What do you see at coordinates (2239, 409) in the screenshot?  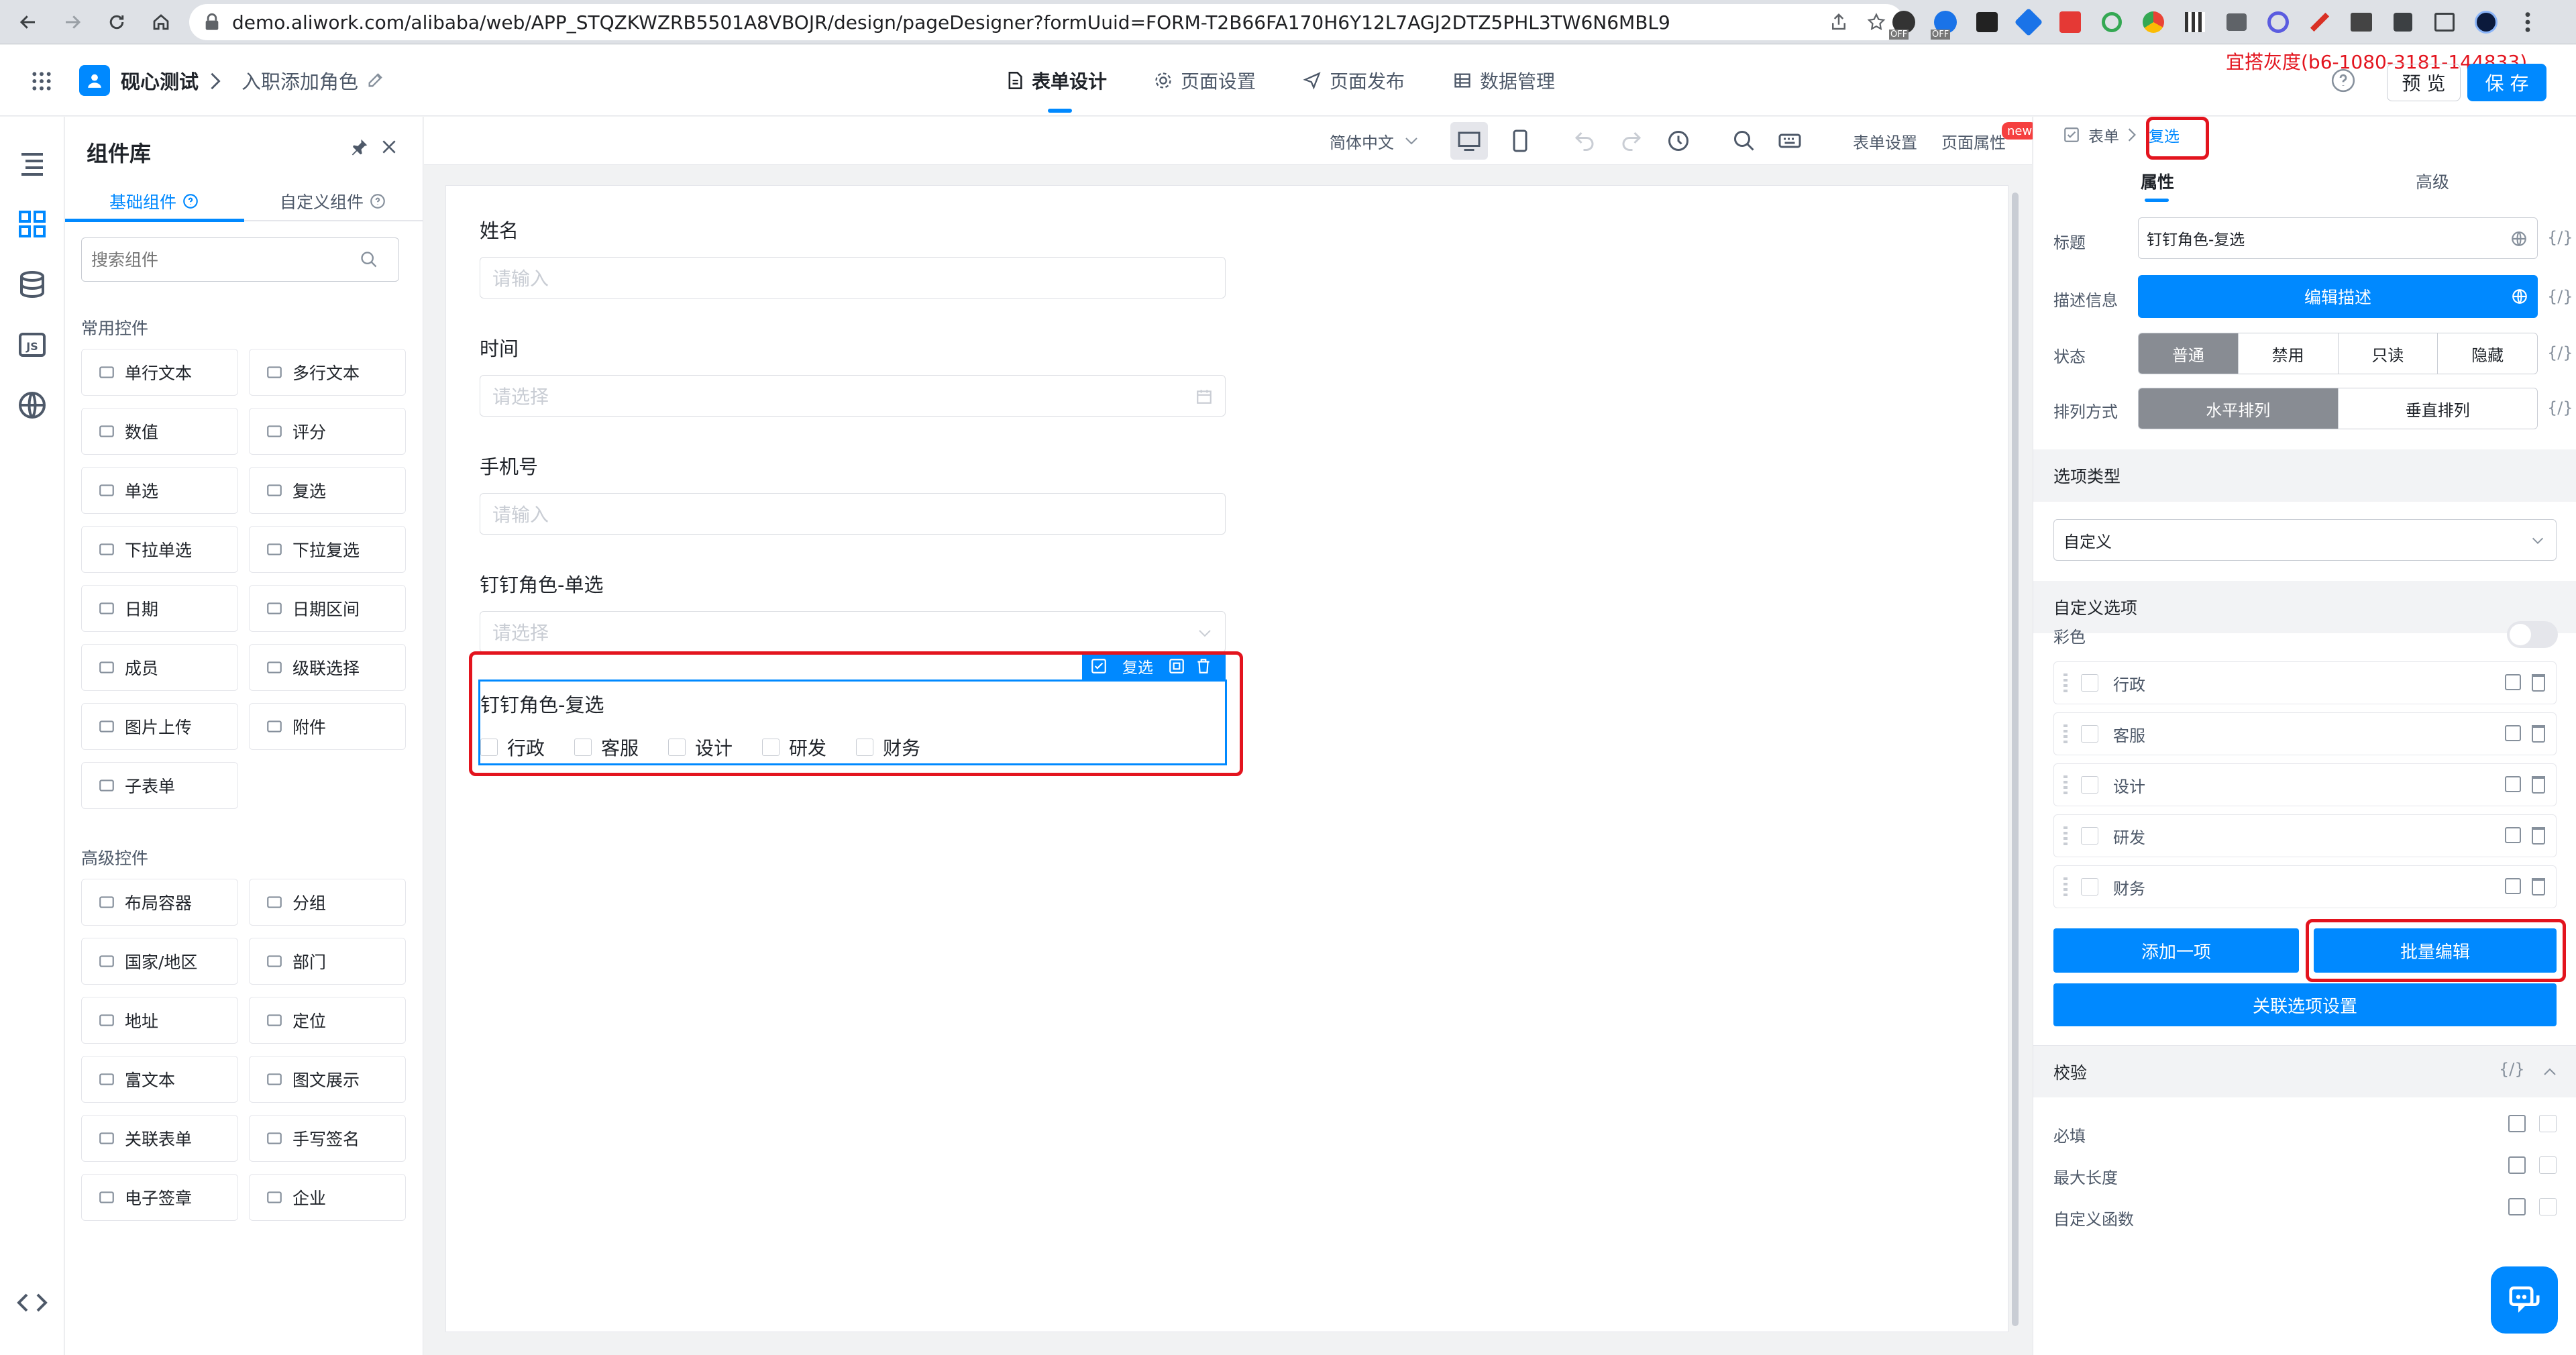 I see `layout-option: 水平排列` at bounding box center [2239, 409].